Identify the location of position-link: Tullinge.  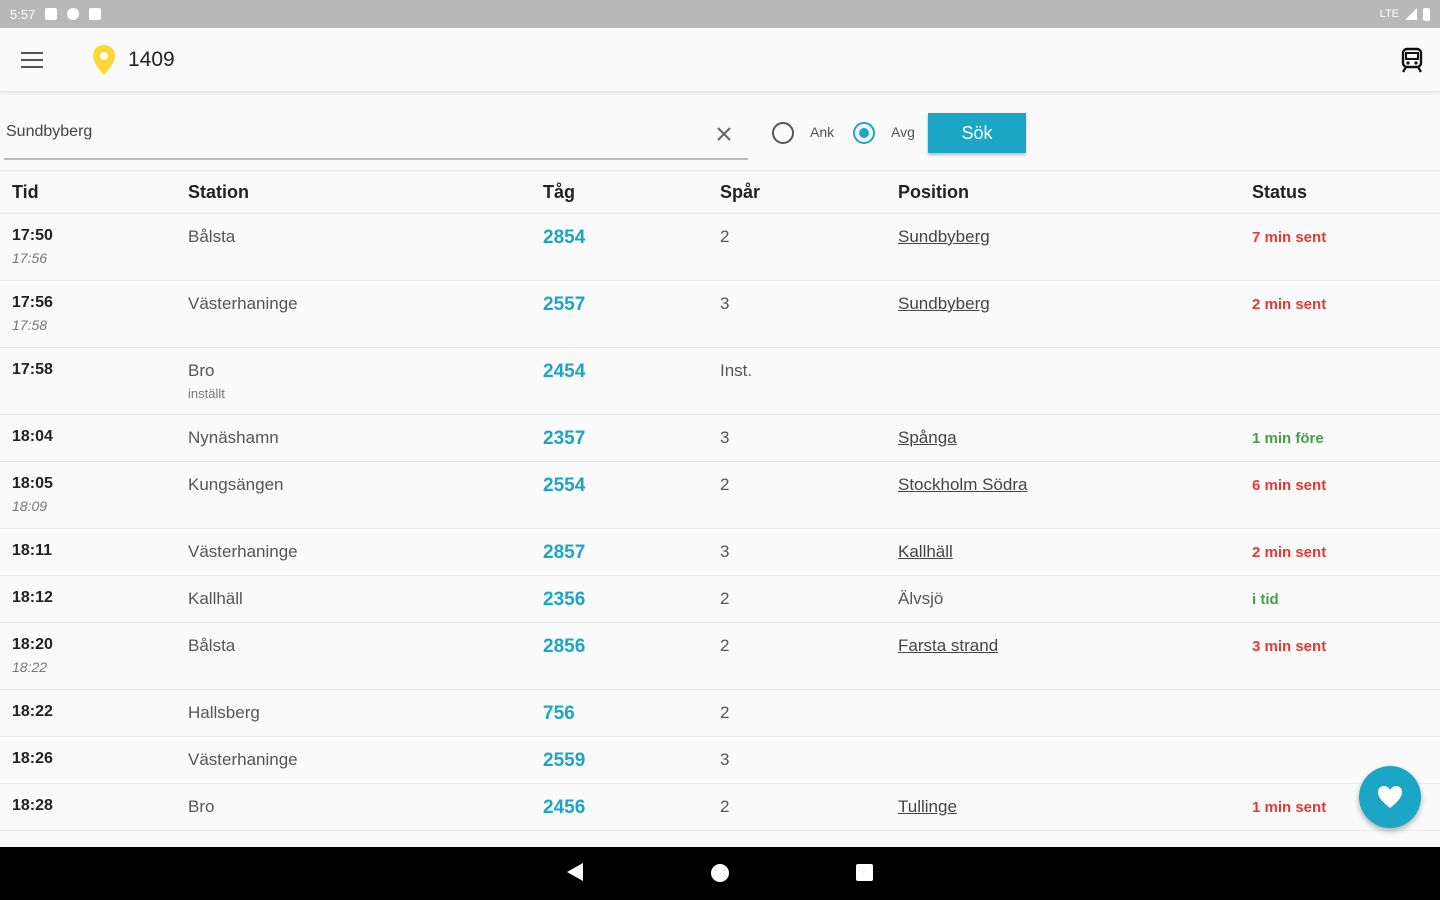
(927, 806).